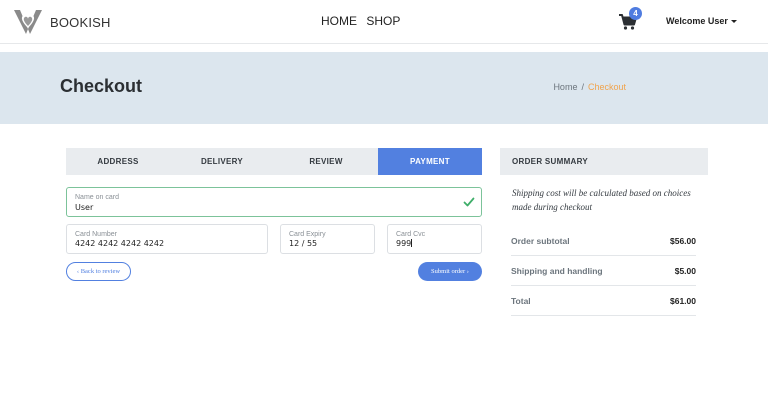 The width and height of the screenshot is (768, 407). I want to click on order-summary-header: ORDER SUMMARY, so click(604, 161).